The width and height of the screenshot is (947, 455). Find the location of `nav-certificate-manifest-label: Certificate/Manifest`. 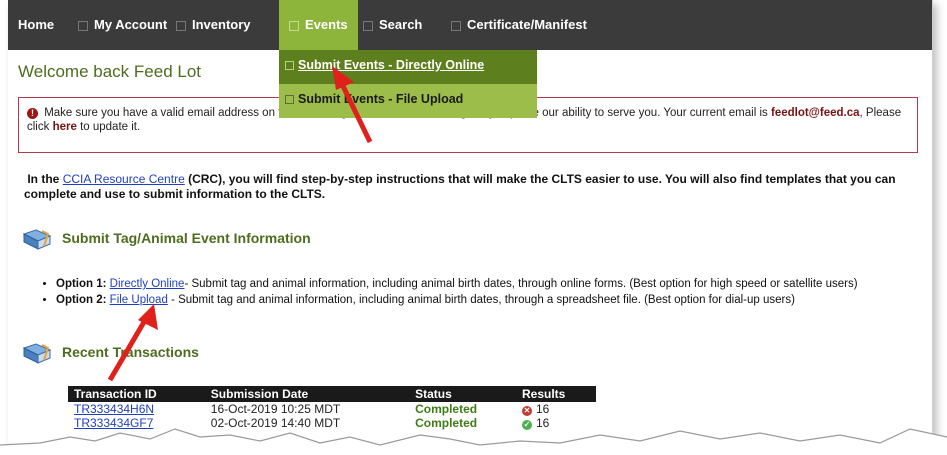

nav-certificate-manifest-label: Certificate/Manifest is located at coordinates (527, 24).